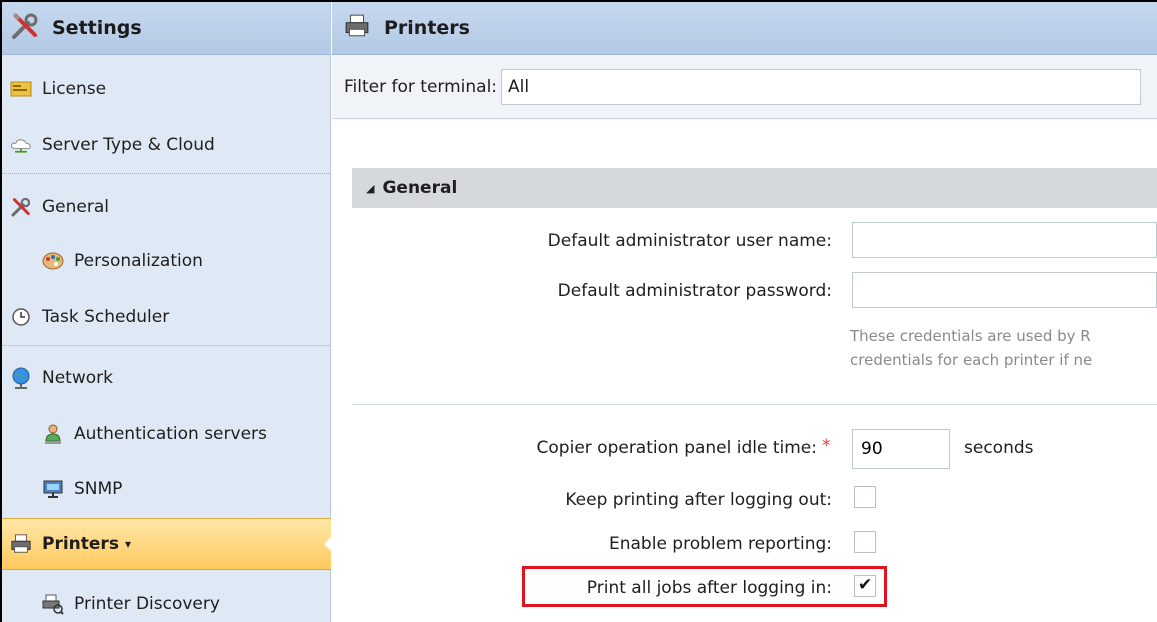 The height and width of the screenshot is (622, 1157). Describe the element at coordinates (170, 434) in the screenshot. I see `sidebar-item-label: Authentication servers` at that location.